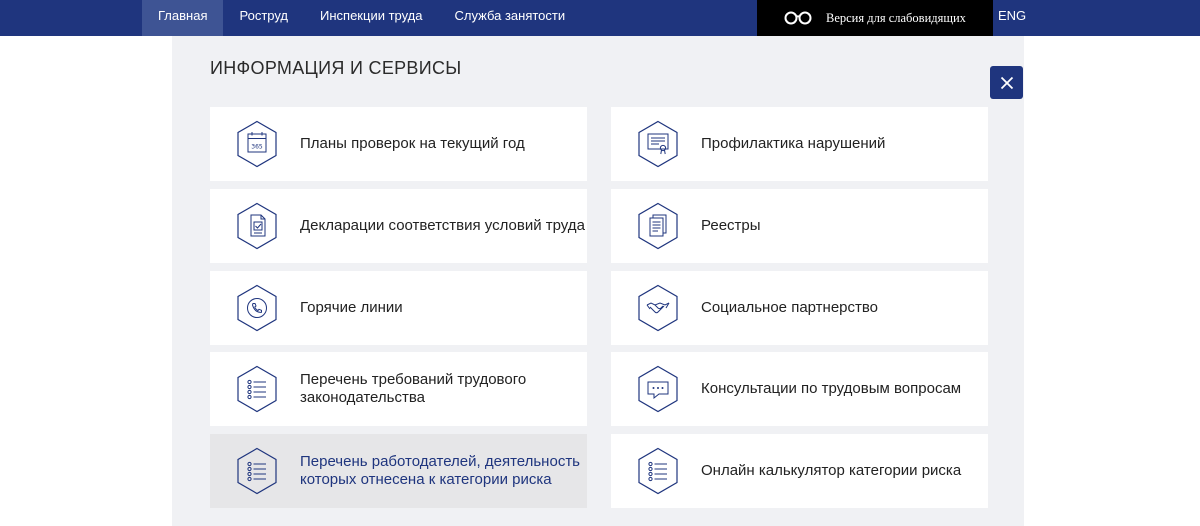 Image resolution: width=1200 pixels, height=526 pixels. What do you see at coordinates (442, 225) in the screenshot?
I see `service-card-label: Декларации соответствия условий труда` at bounding box center [442, 225].